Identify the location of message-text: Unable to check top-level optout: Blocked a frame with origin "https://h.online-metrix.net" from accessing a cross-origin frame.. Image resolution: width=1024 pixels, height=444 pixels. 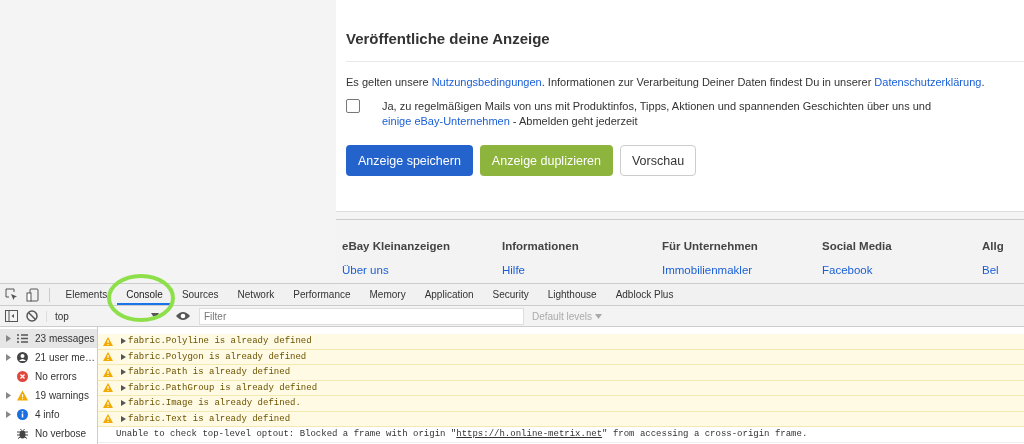
(462, 434).